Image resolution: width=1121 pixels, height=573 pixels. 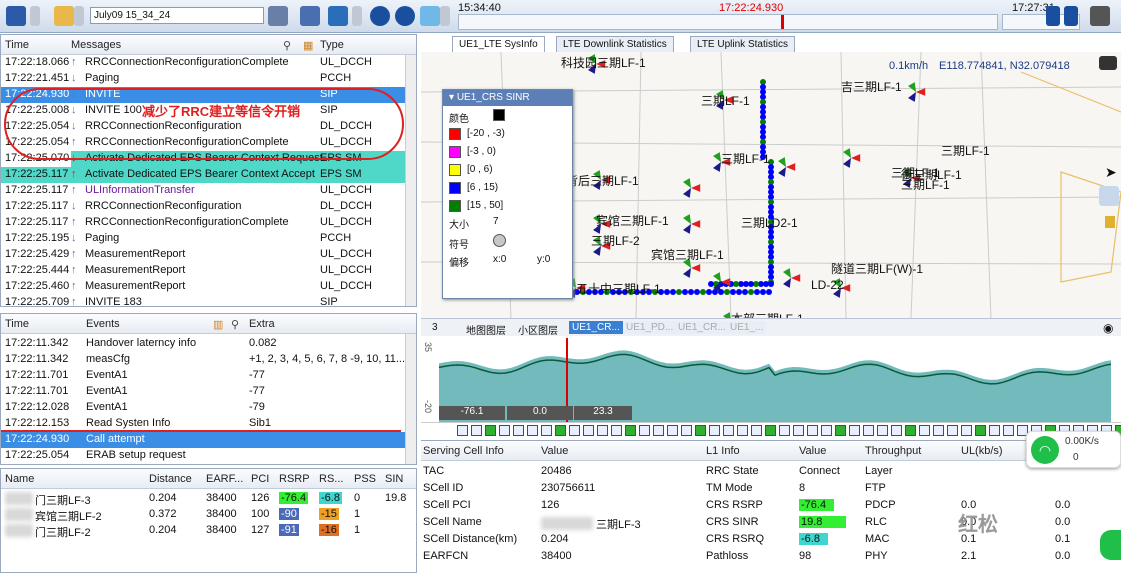 What do you see at coordinates (260, 479) in the screenshot?
I see `cells-col-header: PCI` at bounding box center [260, 479].